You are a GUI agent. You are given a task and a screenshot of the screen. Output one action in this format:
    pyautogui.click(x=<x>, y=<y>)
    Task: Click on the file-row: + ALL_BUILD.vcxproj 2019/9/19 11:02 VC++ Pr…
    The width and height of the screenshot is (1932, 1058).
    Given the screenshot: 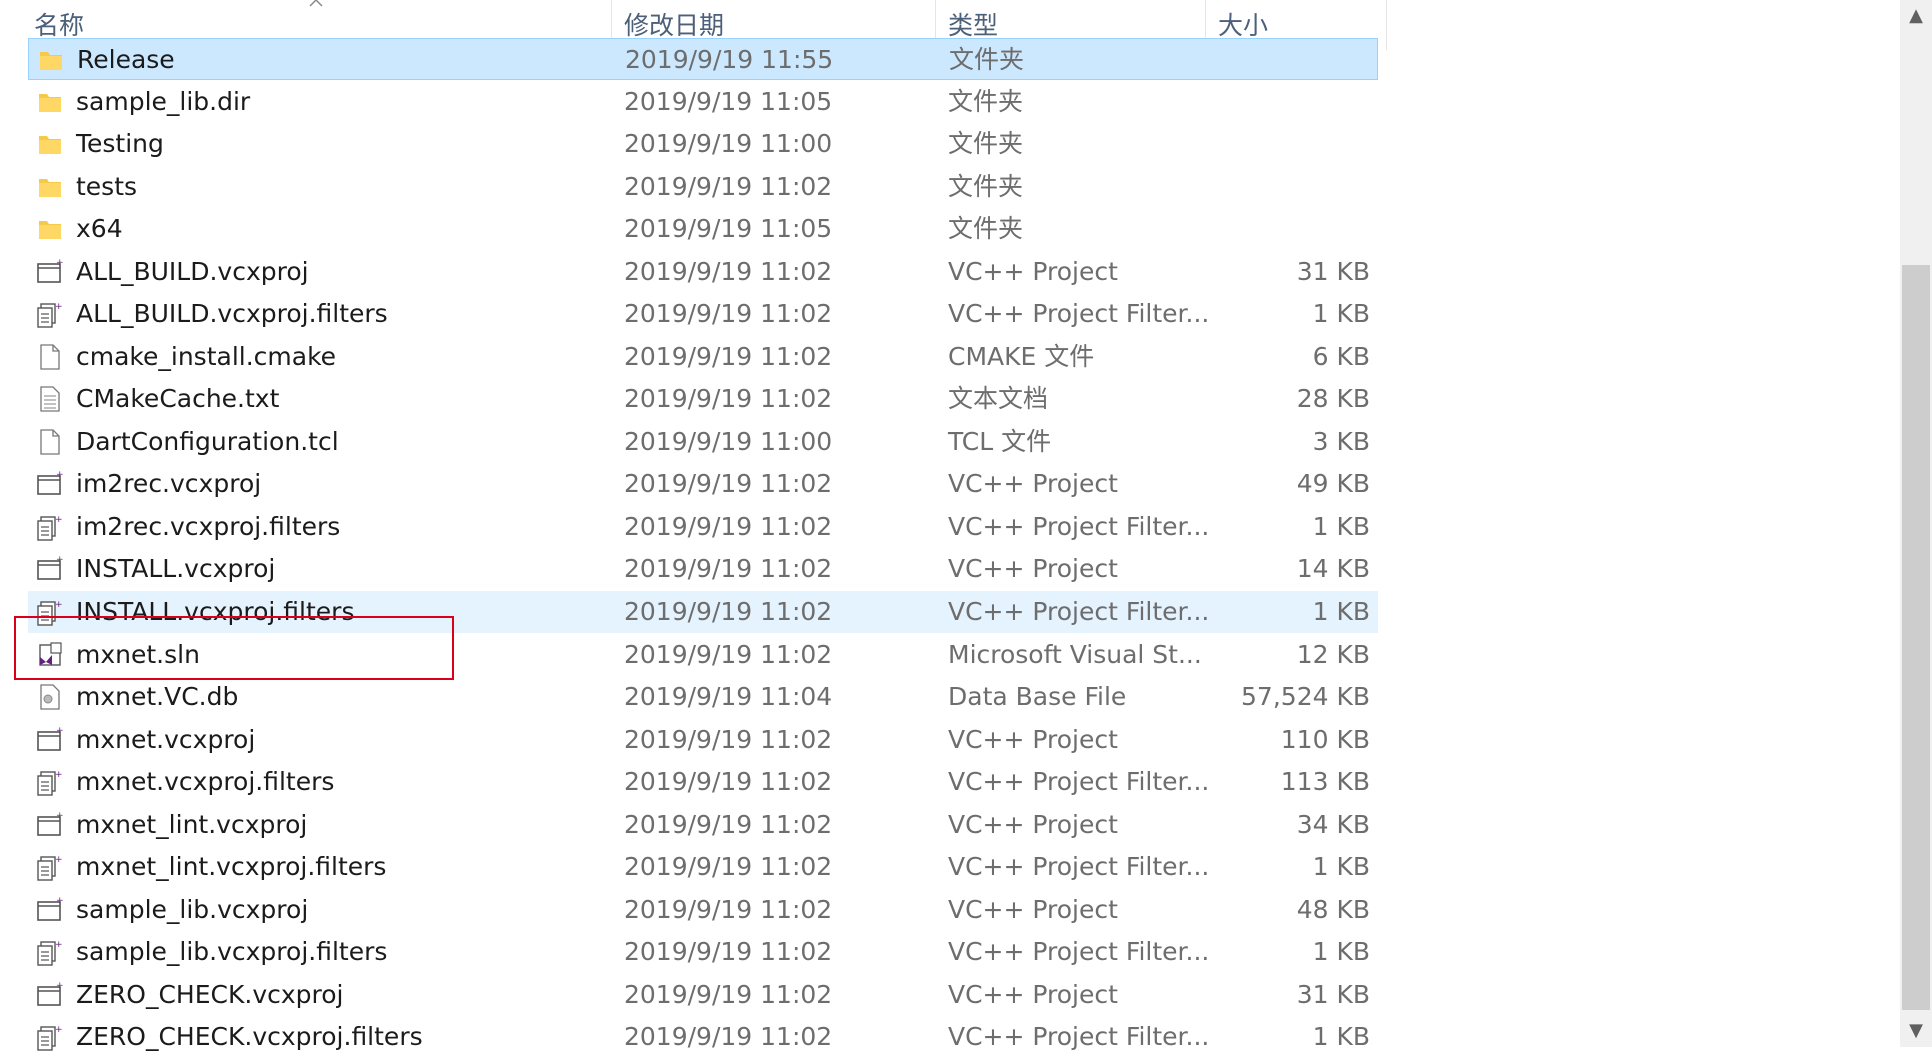 What is the action you would take?
    pyautogui.click(x=703, y=272)
    